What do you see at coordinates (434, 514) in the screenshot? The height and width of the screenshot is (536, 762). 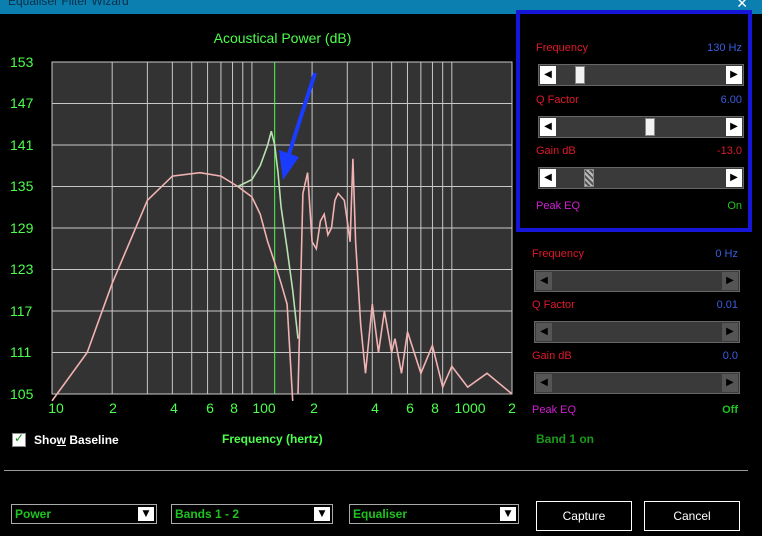 I see `filter-select: Equaliser ▼` at bounding box center [434, 514].